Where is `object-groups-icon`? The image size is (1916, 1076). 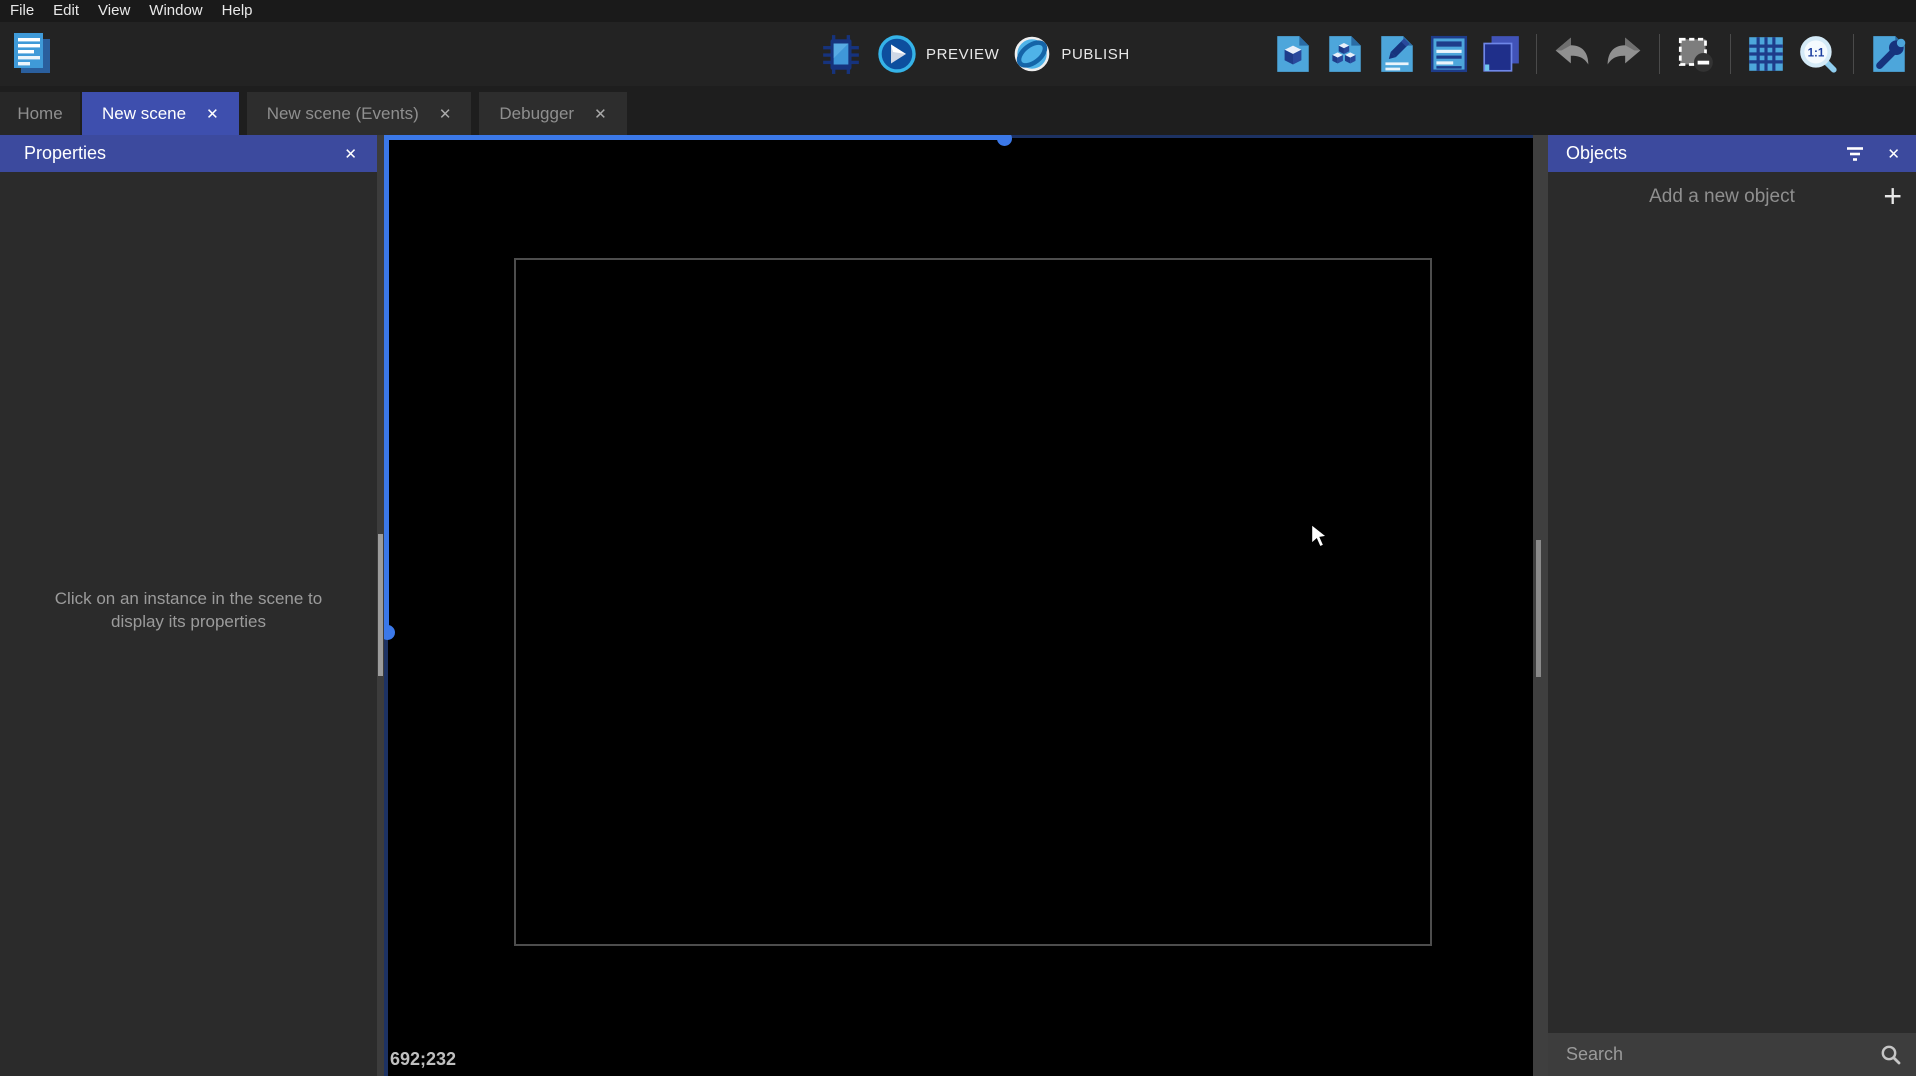
object-groups-icon is located at coordinates (1345, 54).